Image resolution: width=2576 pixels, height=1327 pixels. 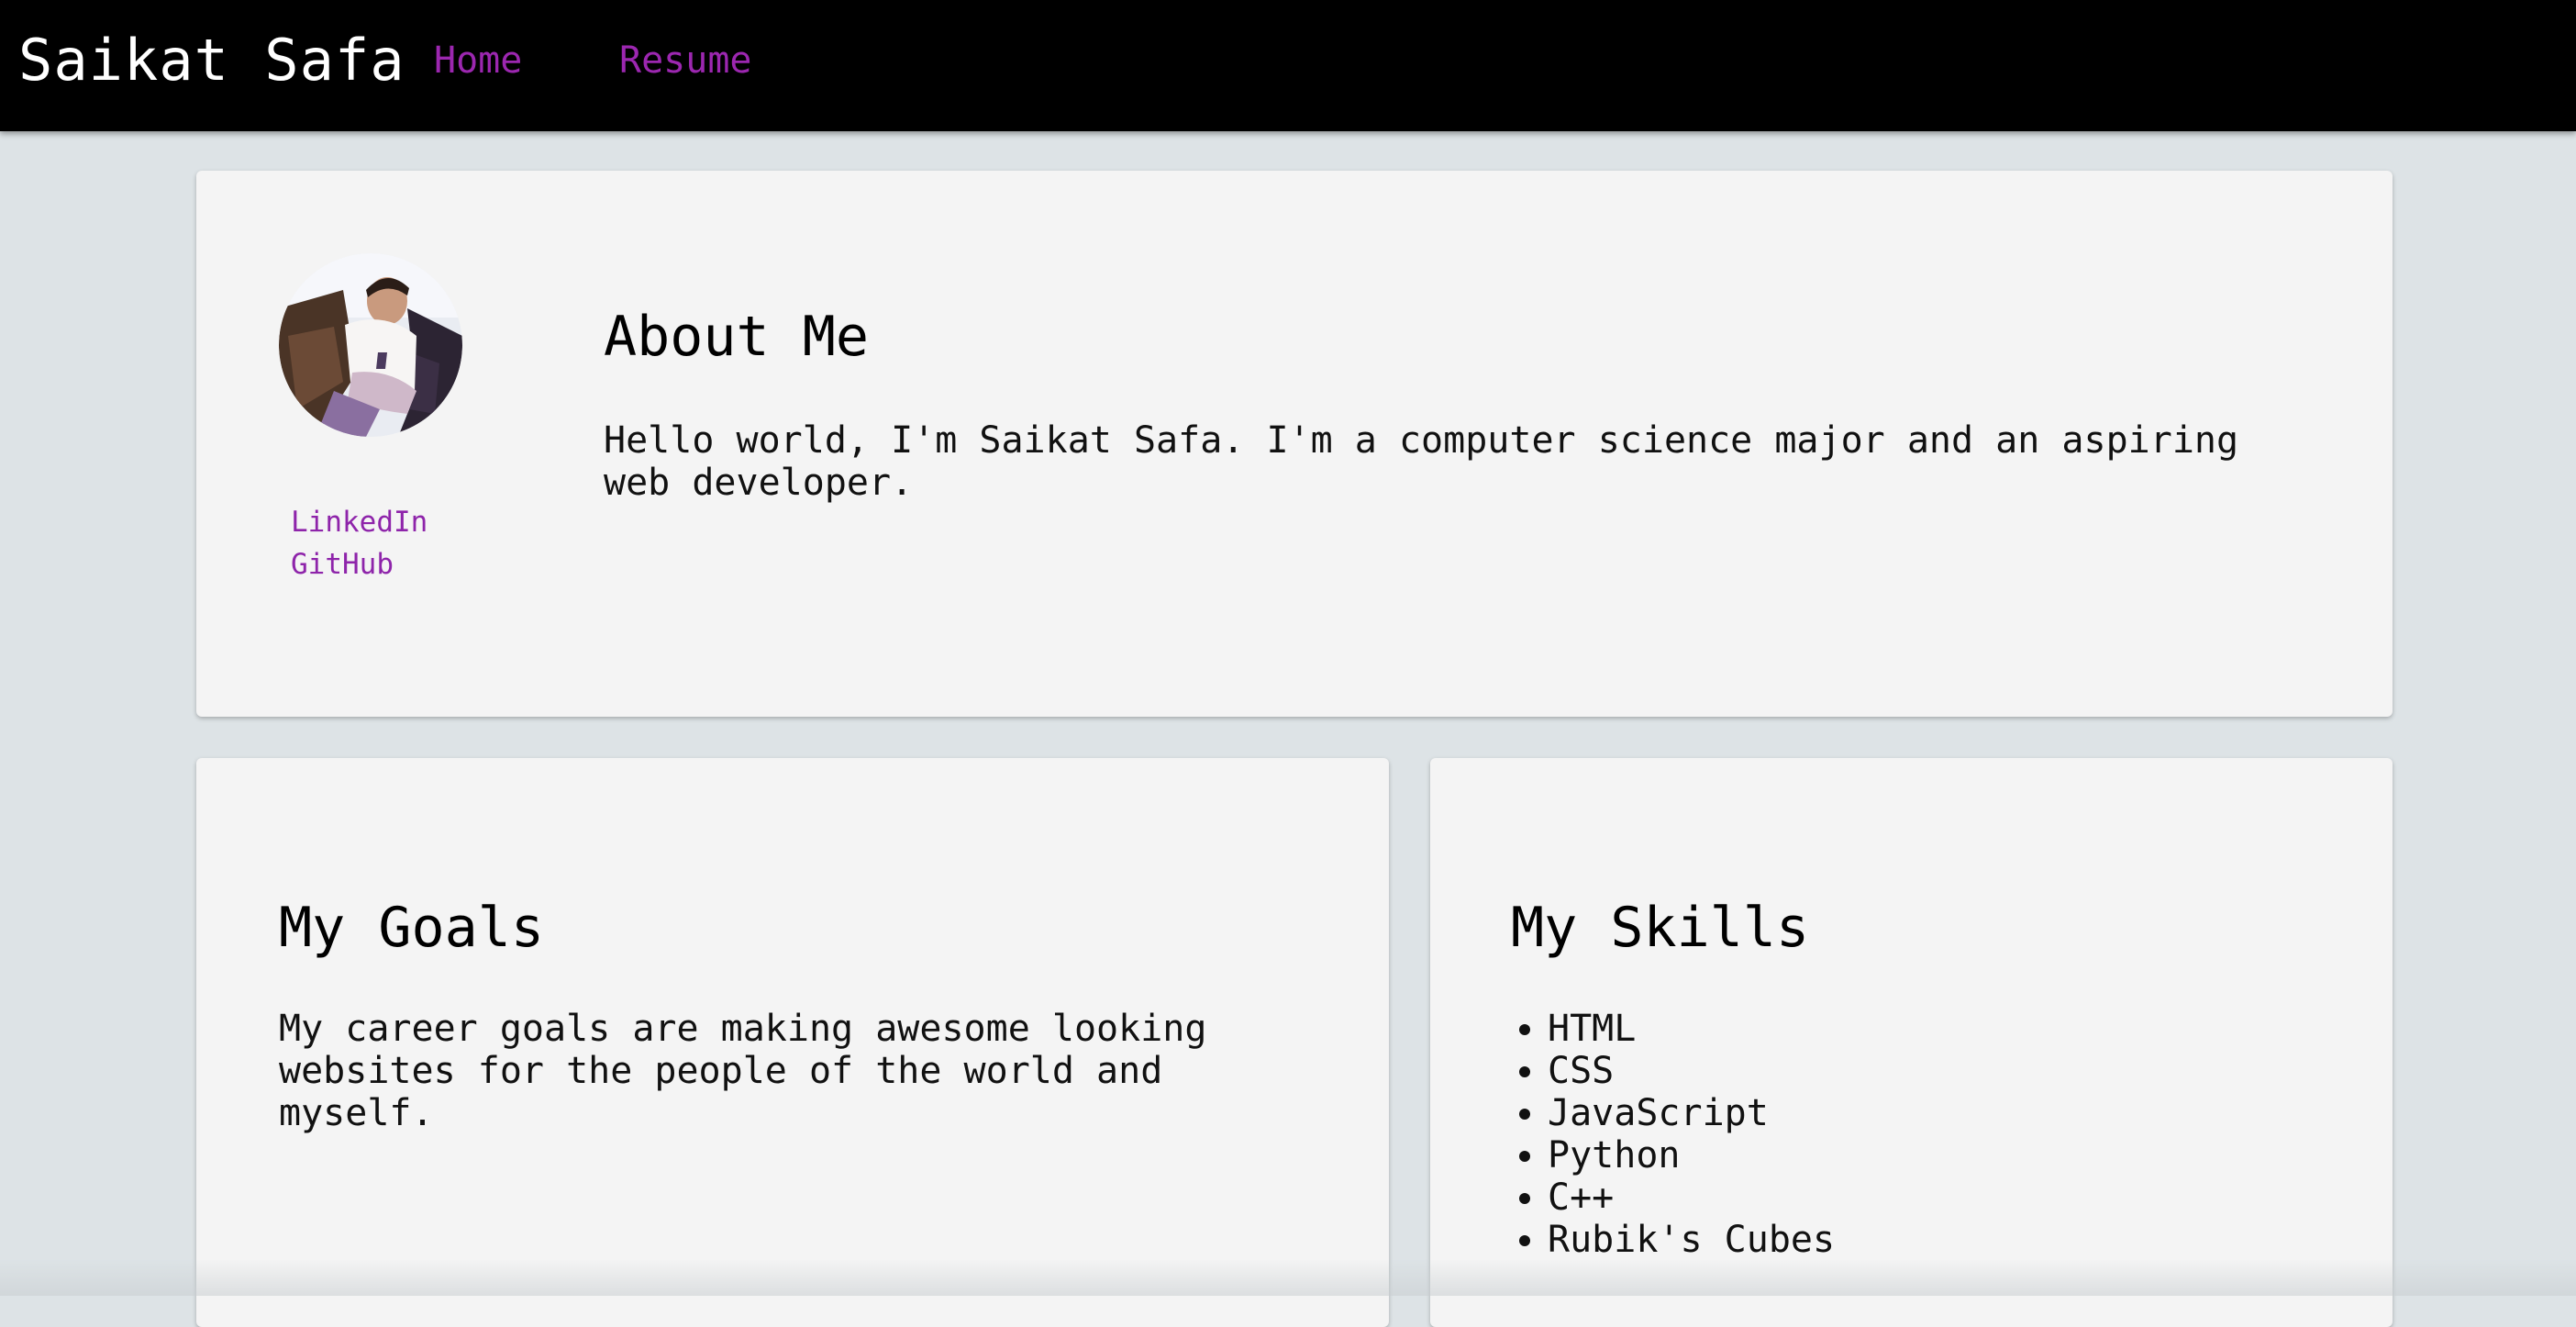 I want to click on navbar: Saikat Safa Home Resume, so click(x=1288, y=66).